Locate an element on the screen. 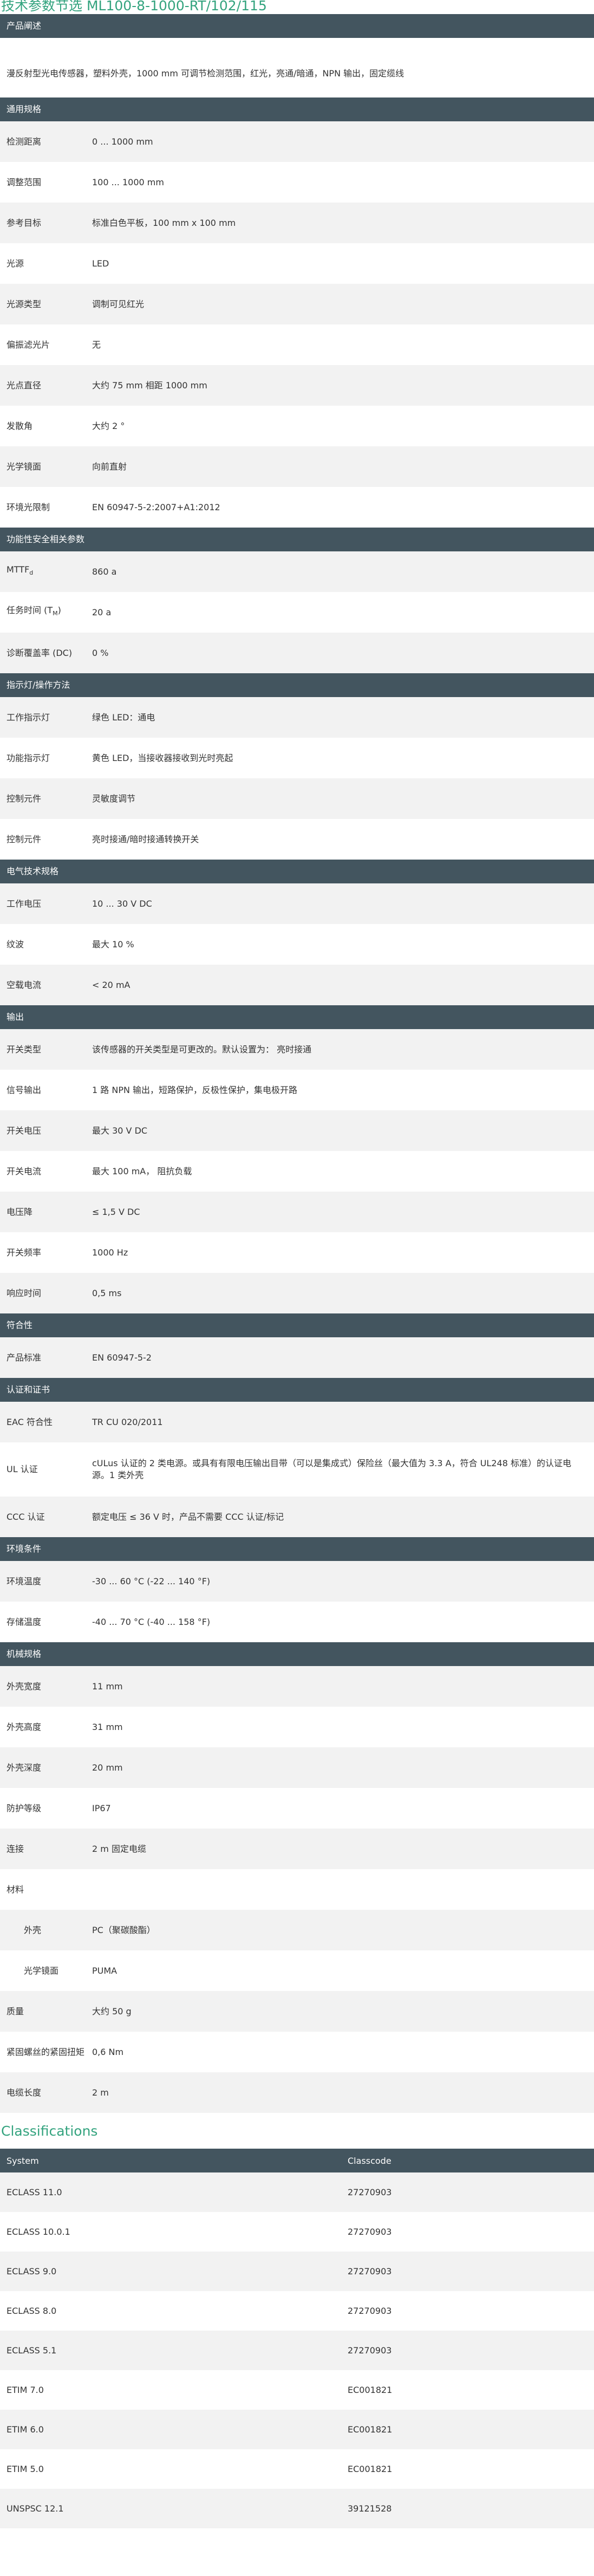  spec-value: PUMA is located at coordinates (105, 1970).